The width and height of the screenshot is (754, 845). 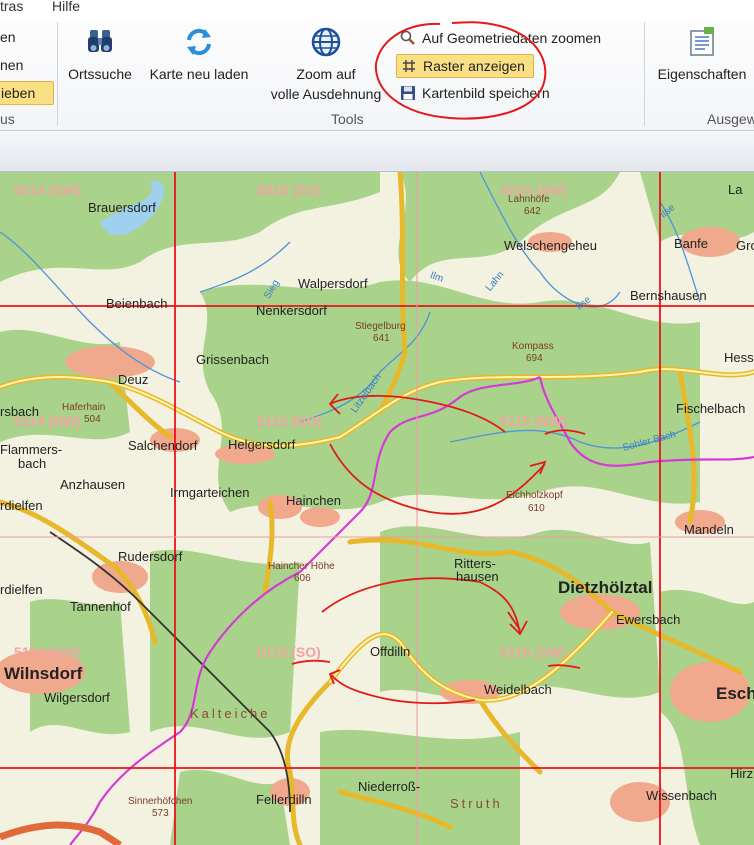 What do you see at coordinates (8, 37) in the screenshot?
I see `left-item-1: en` at bounding box center [8, 37].